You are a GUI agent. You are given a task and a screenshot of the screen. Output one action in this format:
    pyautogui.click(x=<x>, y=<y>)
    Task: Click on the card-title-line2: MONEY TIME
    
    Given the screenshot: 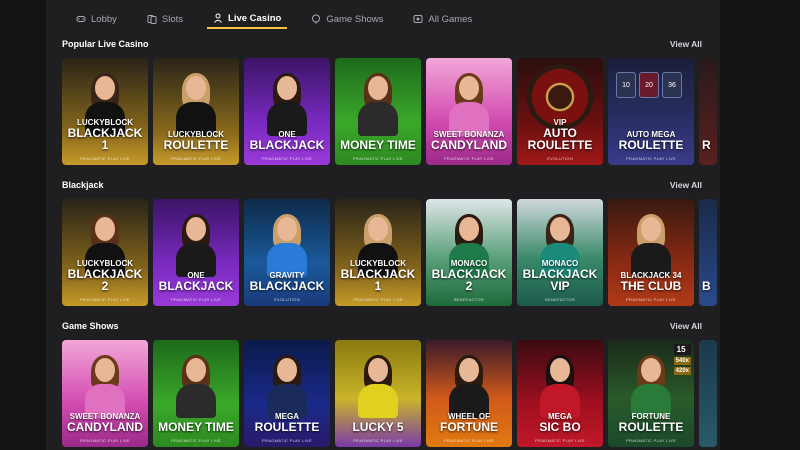 What is the action you would take?
    pyautogui.click(x=378, y=145)
    